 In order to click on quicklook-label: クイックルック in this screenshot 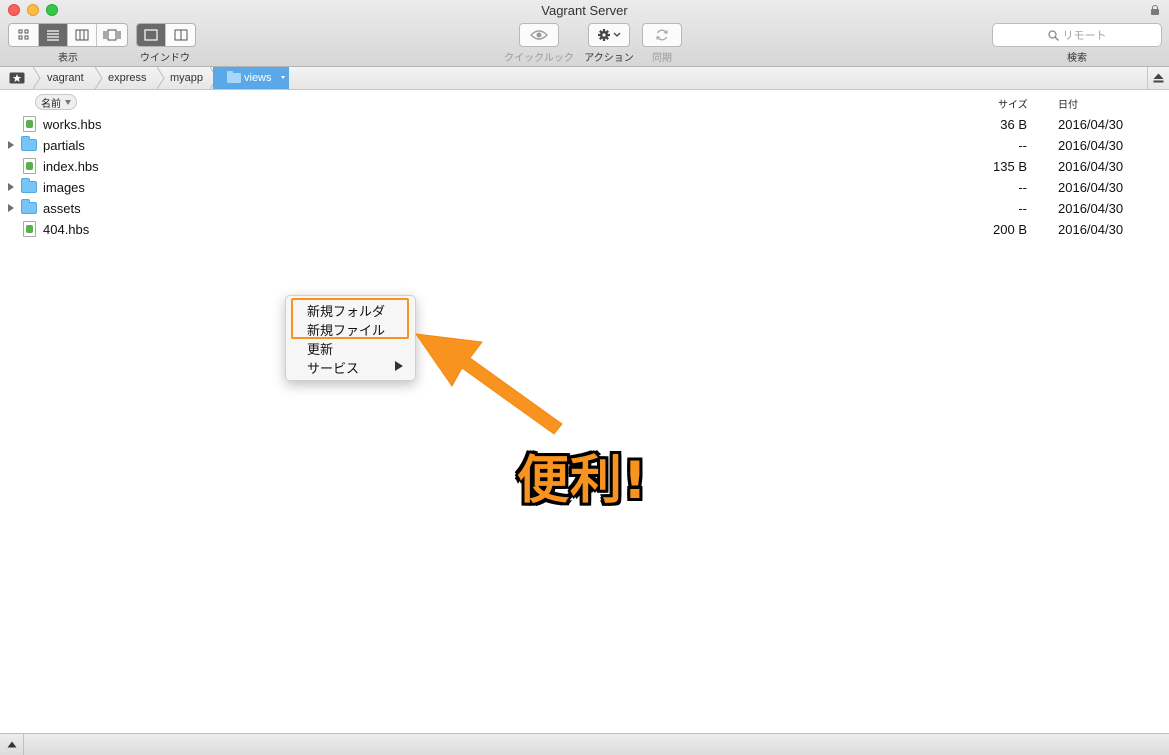, I will do `click(539, 58)`.